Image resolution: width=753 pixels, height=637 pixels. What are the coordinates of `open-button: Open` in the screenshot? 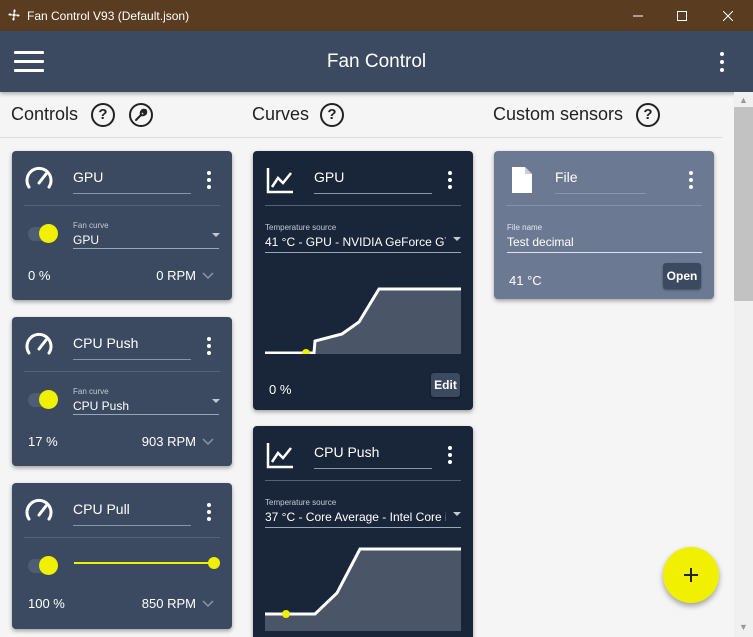 It's located at (682, 276).